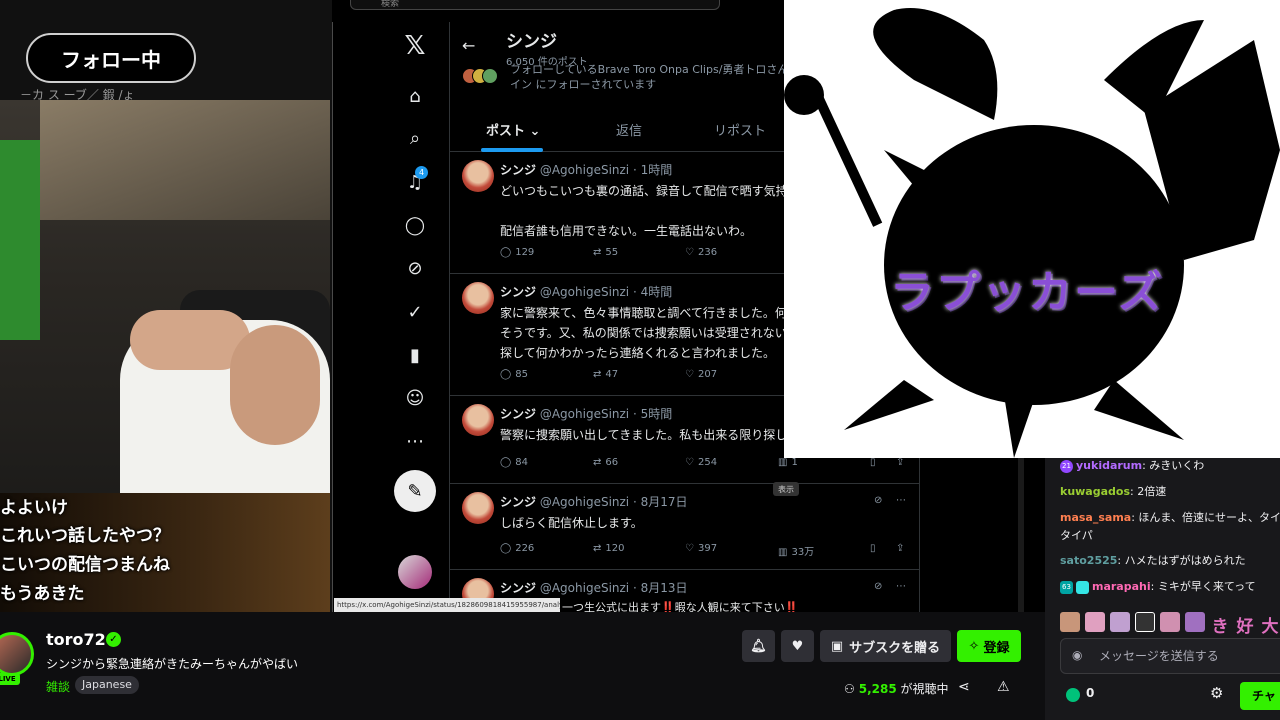 This screenshot has width=1280, height=720. What do you see at coordinates (415, 225) in the screenshot?
I see `messages-icon: ◯` at bounding box center [415, 225].